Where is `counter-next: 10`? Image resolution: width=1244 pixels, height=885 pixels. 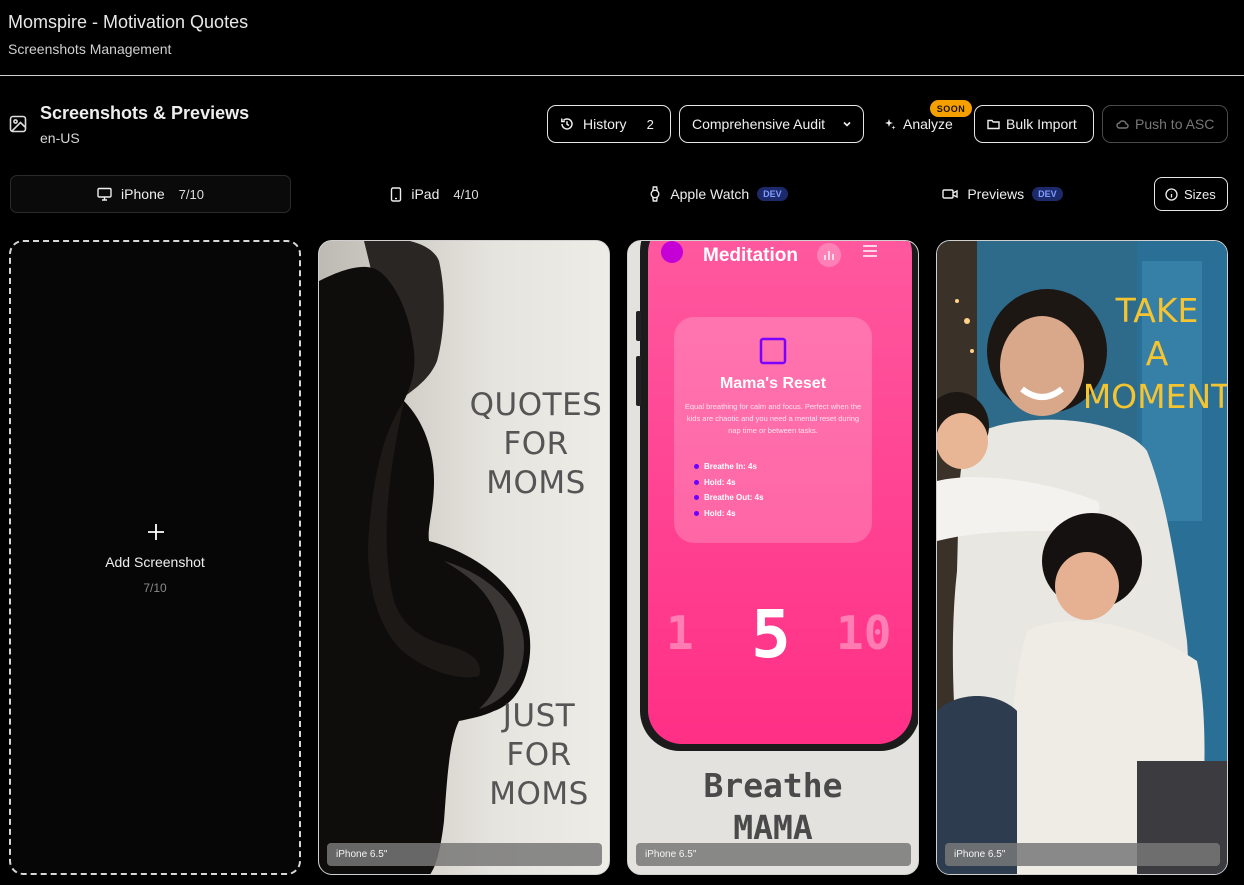
counter-next: 10 is located at coordinates (864, 633).